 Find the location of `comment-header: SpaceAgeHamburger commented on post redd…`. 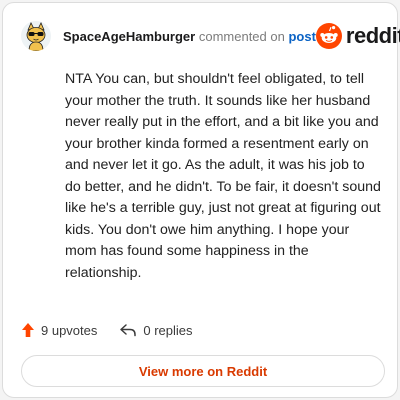

comment-header: SpaceAgeHamburger commented on post redd… is located at coordinates (210, 36).